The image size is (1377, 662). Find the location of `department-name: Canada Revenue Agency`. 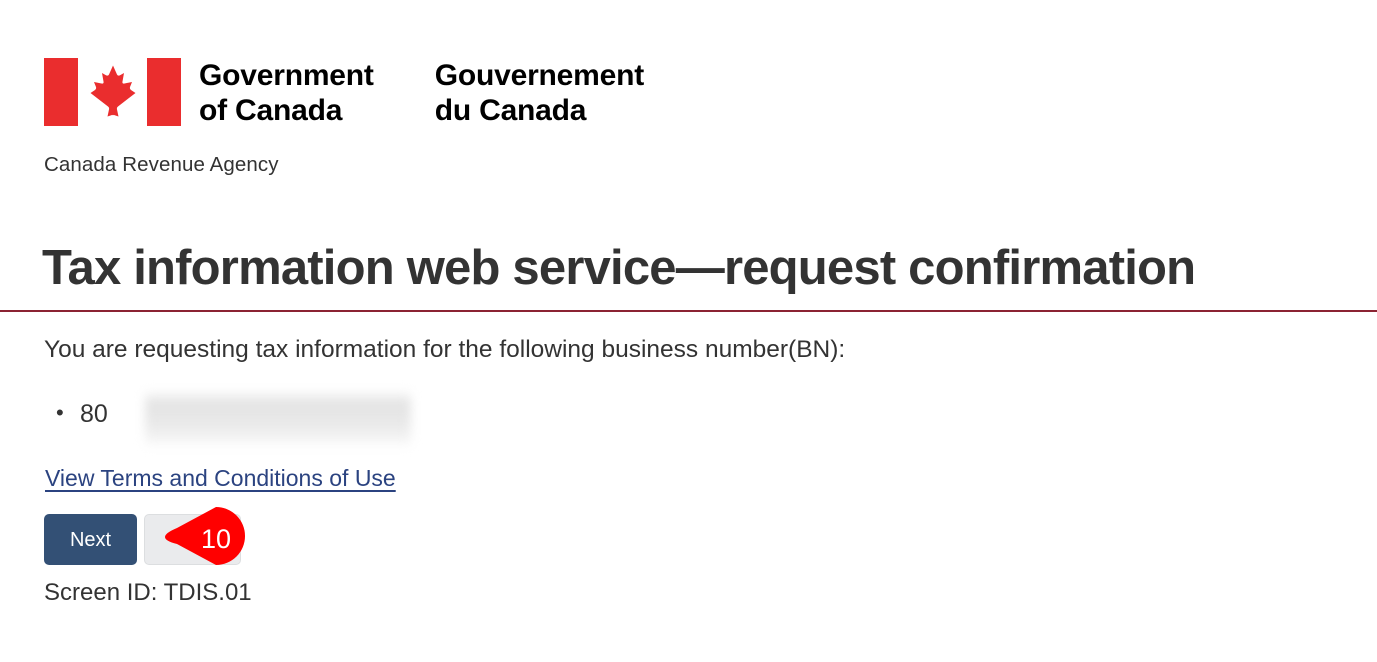

department-name: Canada Revenue Agency is located at coordinates (161, 164).